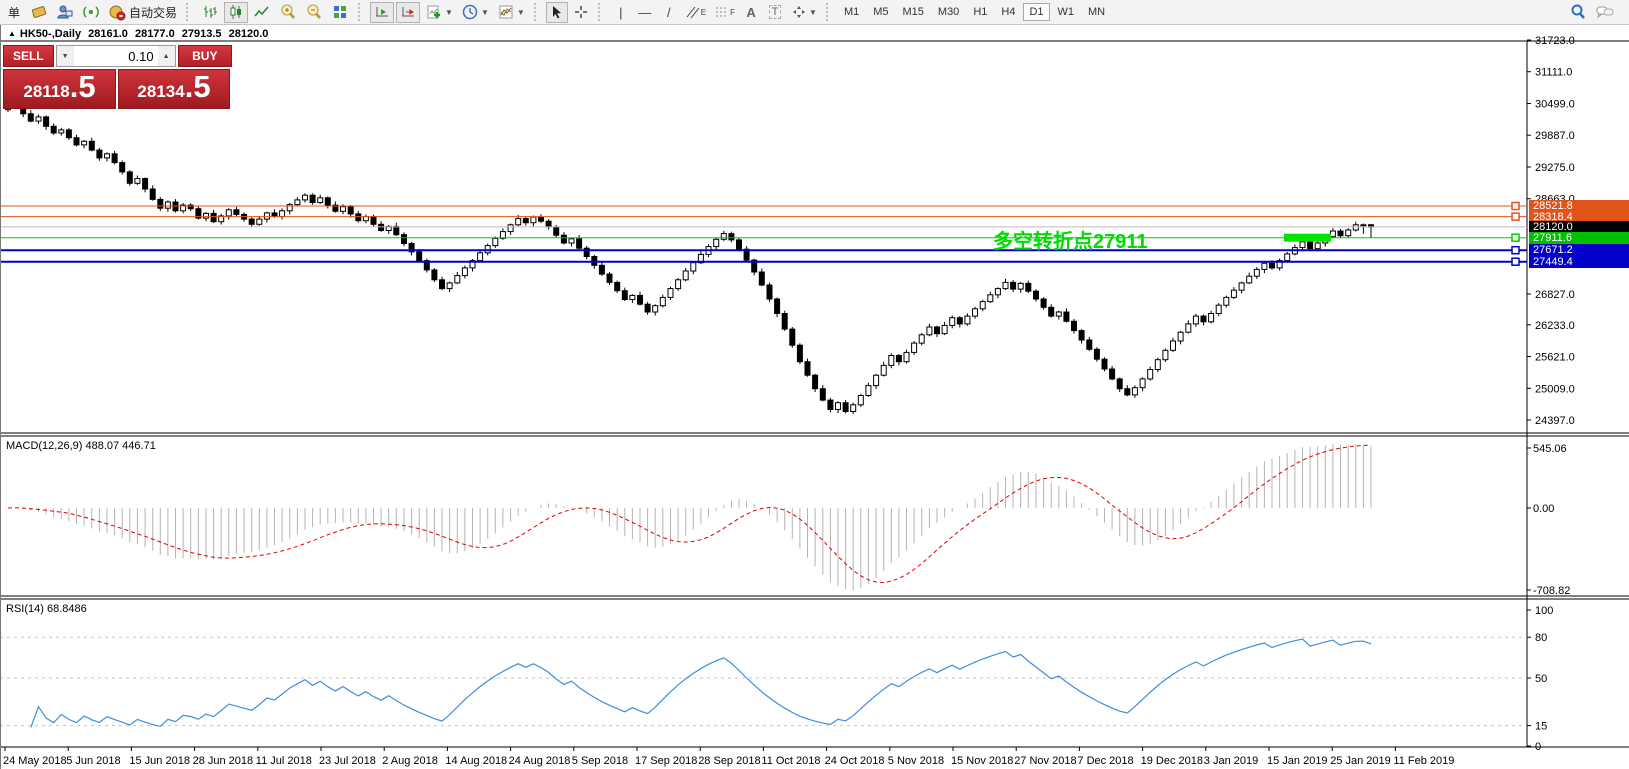  What do you see at coordinates (982, 761) in the screenshot?
I see `svg-text: 15 Nov 2018` at bounding box center [982, 761].